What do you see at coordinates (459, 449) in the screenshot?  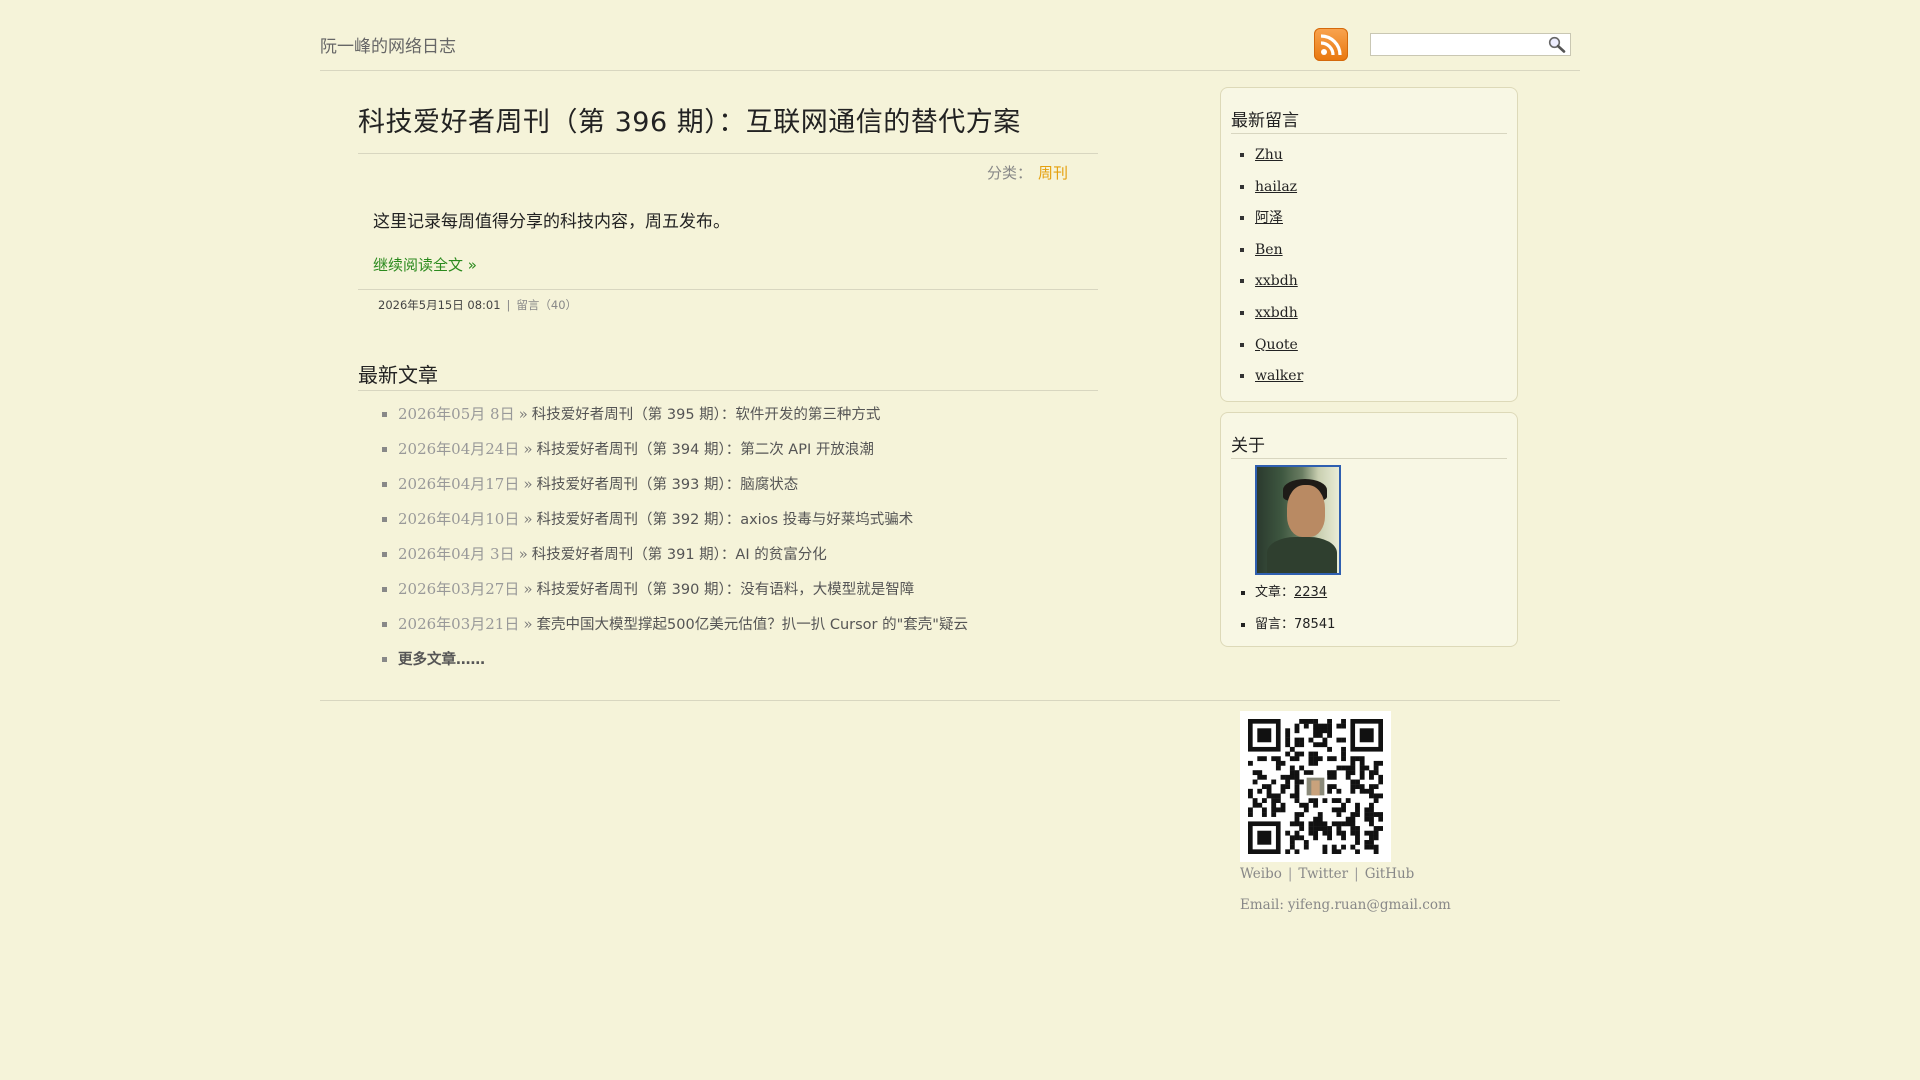 I see `recent-article-date: 2026年04月24日` at bounding box center [459, 449].